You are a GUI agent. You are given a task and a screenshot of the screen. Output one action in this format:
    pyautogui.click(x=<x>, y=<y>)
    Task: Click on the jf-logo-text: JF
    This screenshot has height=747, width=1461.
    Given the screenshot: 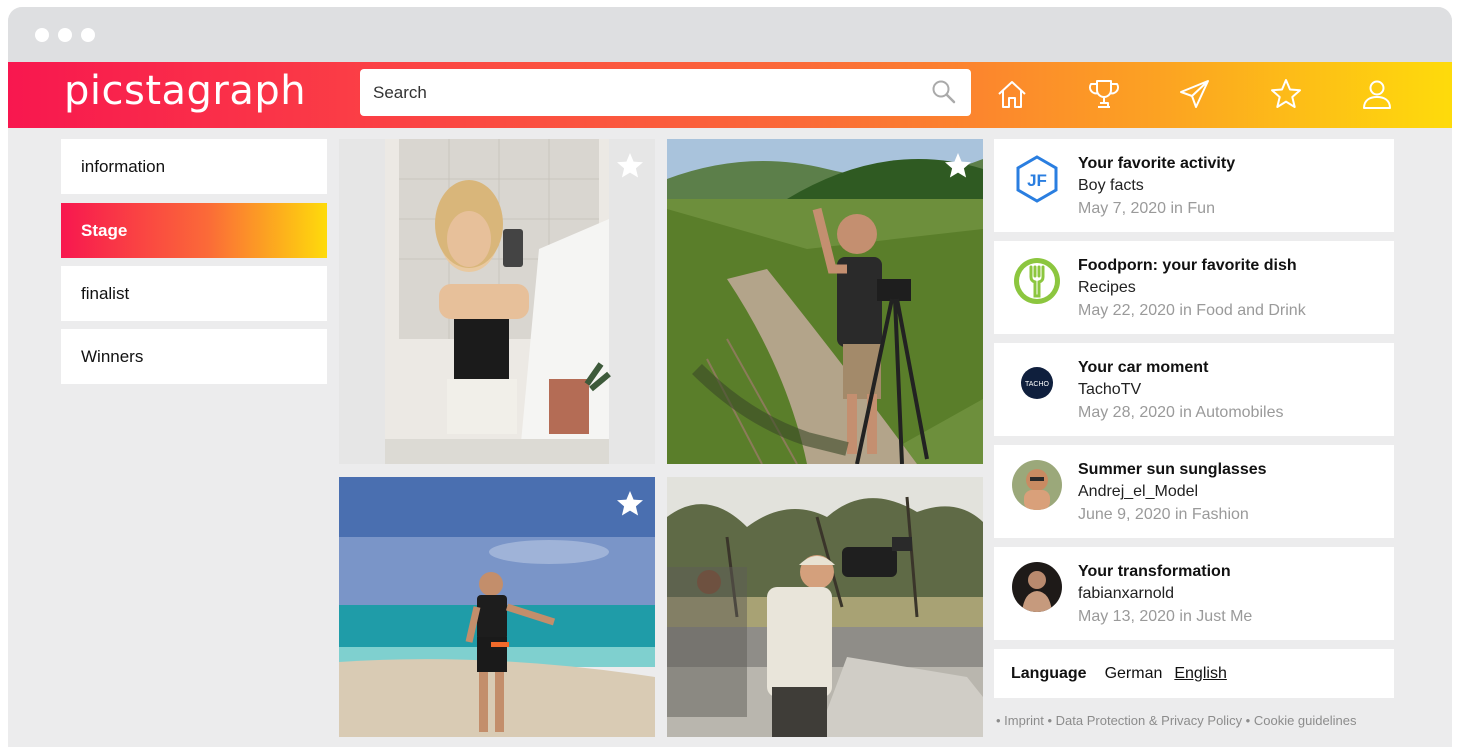 What is the action you would take?
    pyautogui.click(x=1037, y=180)
    